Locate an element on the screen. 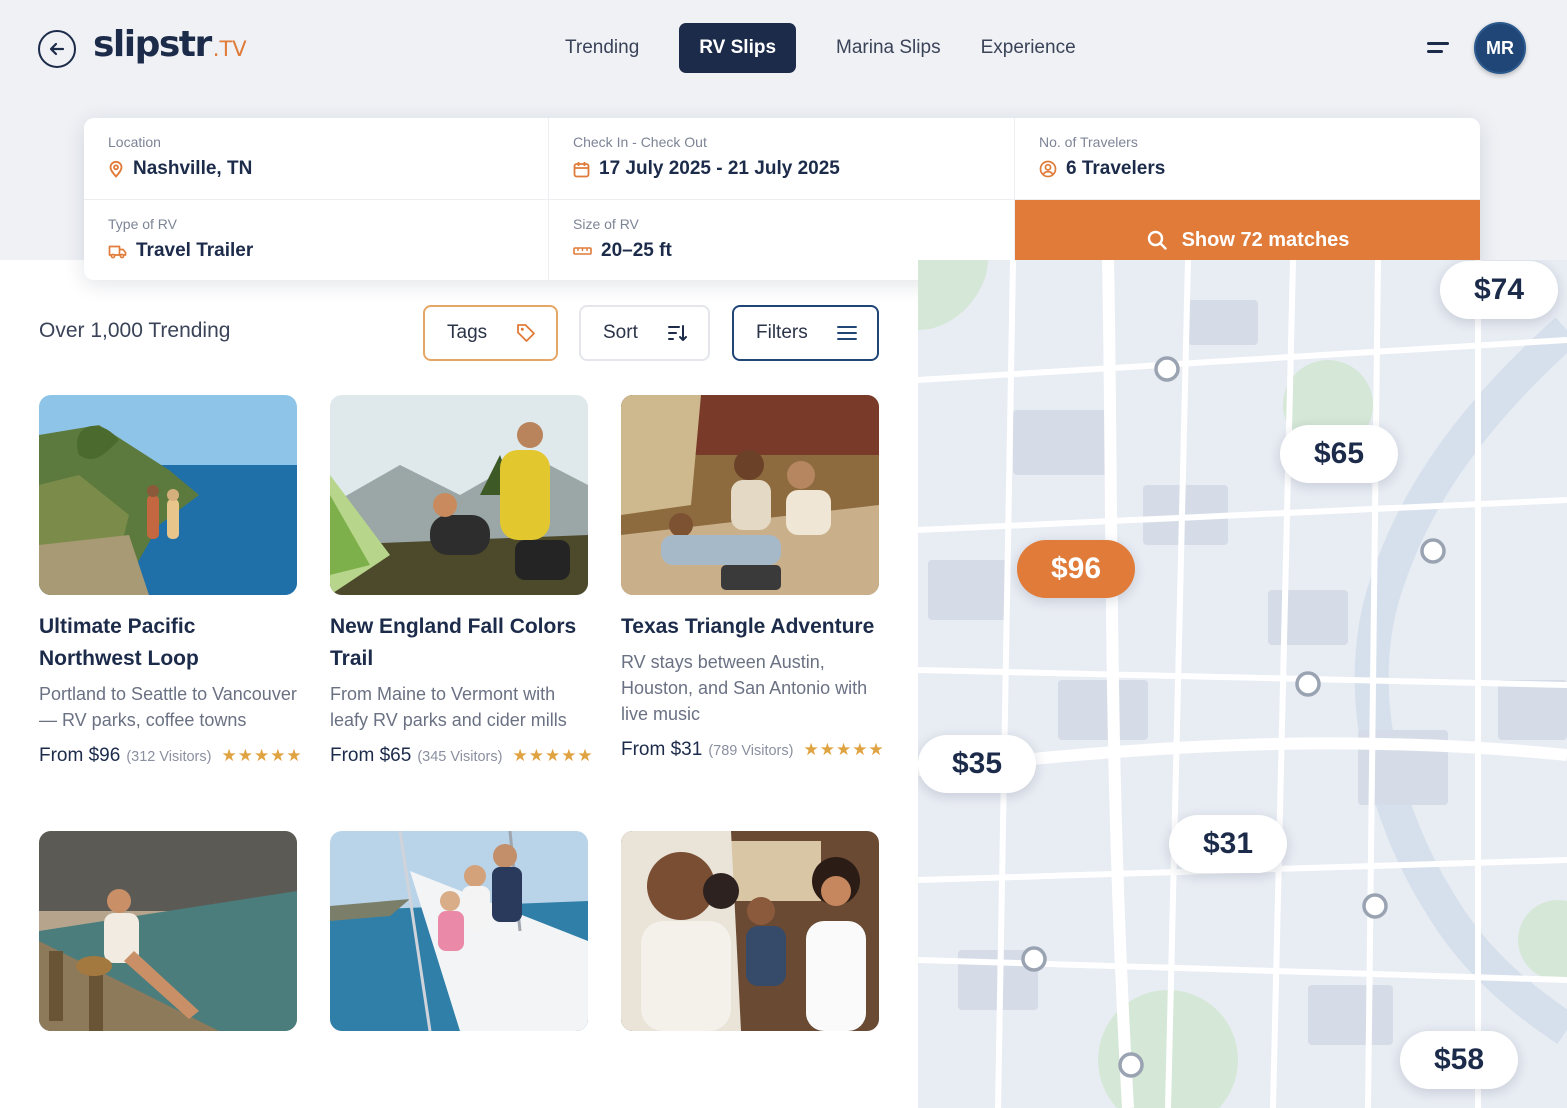  sort-icon is located at coordinates (677, 333).